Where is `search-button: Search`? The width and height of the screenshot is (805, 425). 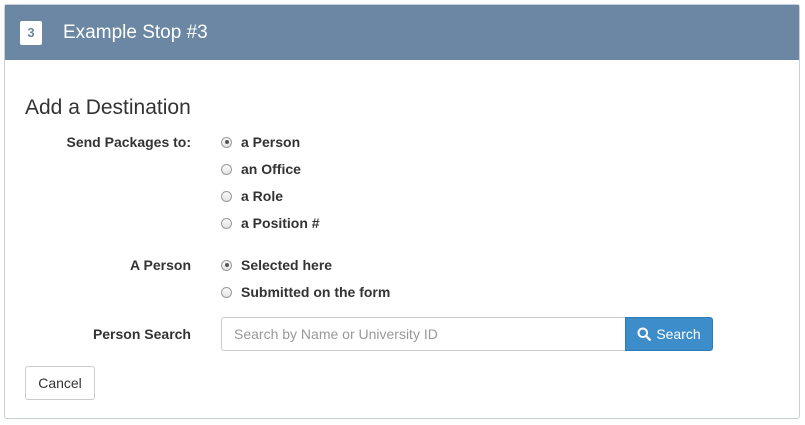
search-button: Search is located at coordinates (669, 334).